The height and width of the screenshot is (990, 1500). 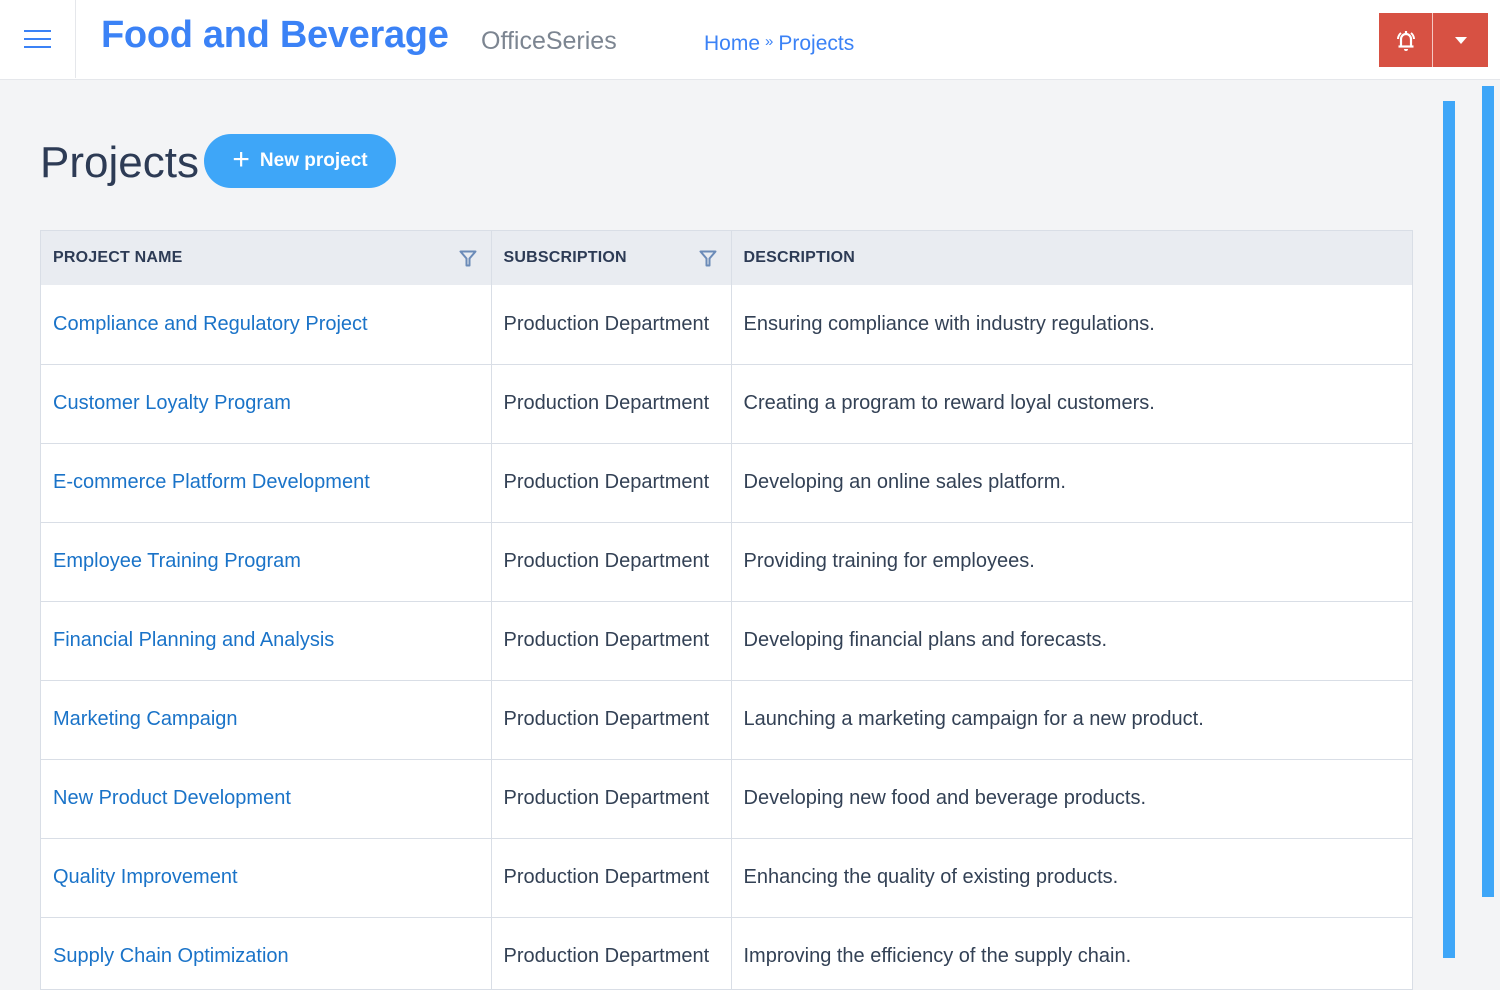 I want to click on column-header-subscription: SUBSCRIPTION, so click(x=611, y=258).